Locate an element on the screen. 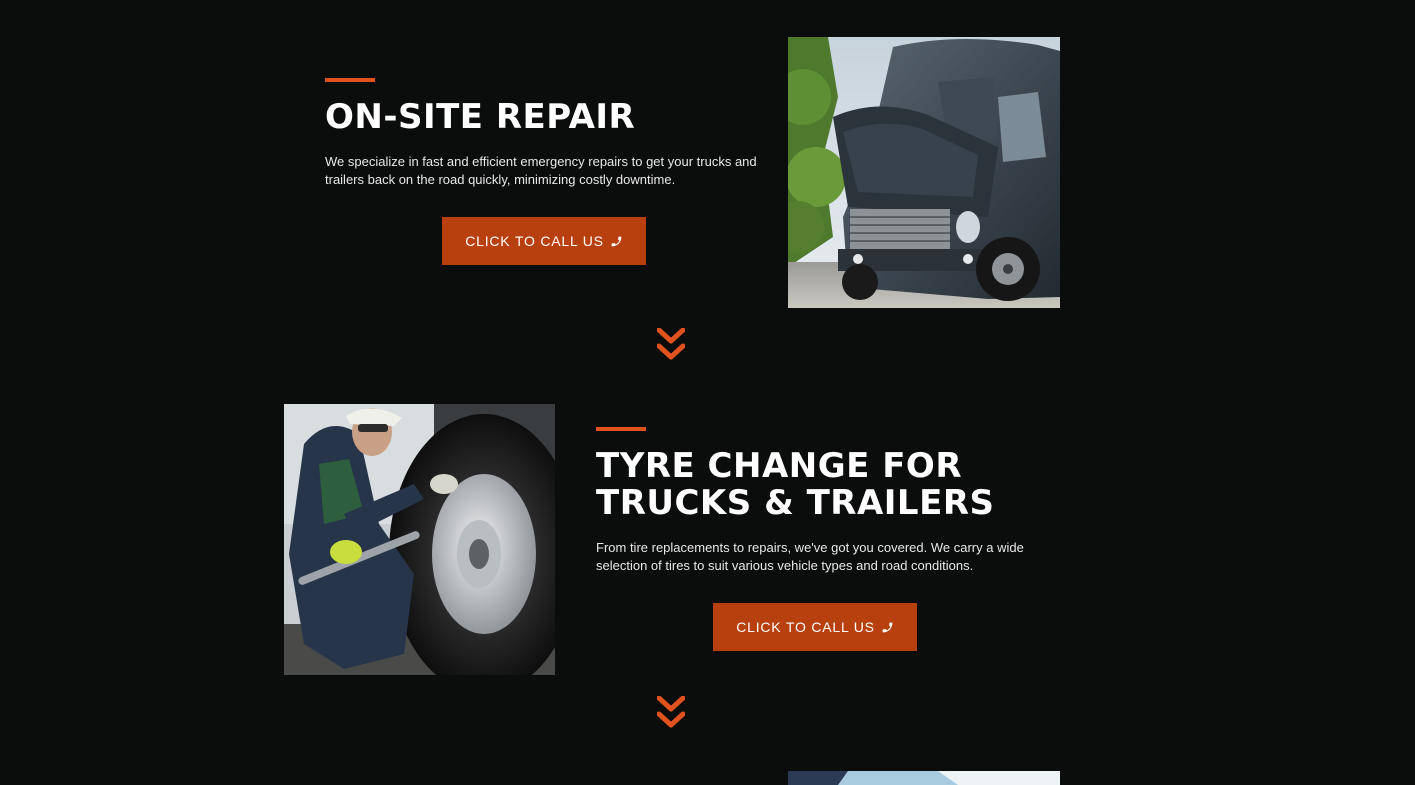 The image size is (1415, 785). next-section-photo is located at coordinates (924, 778).